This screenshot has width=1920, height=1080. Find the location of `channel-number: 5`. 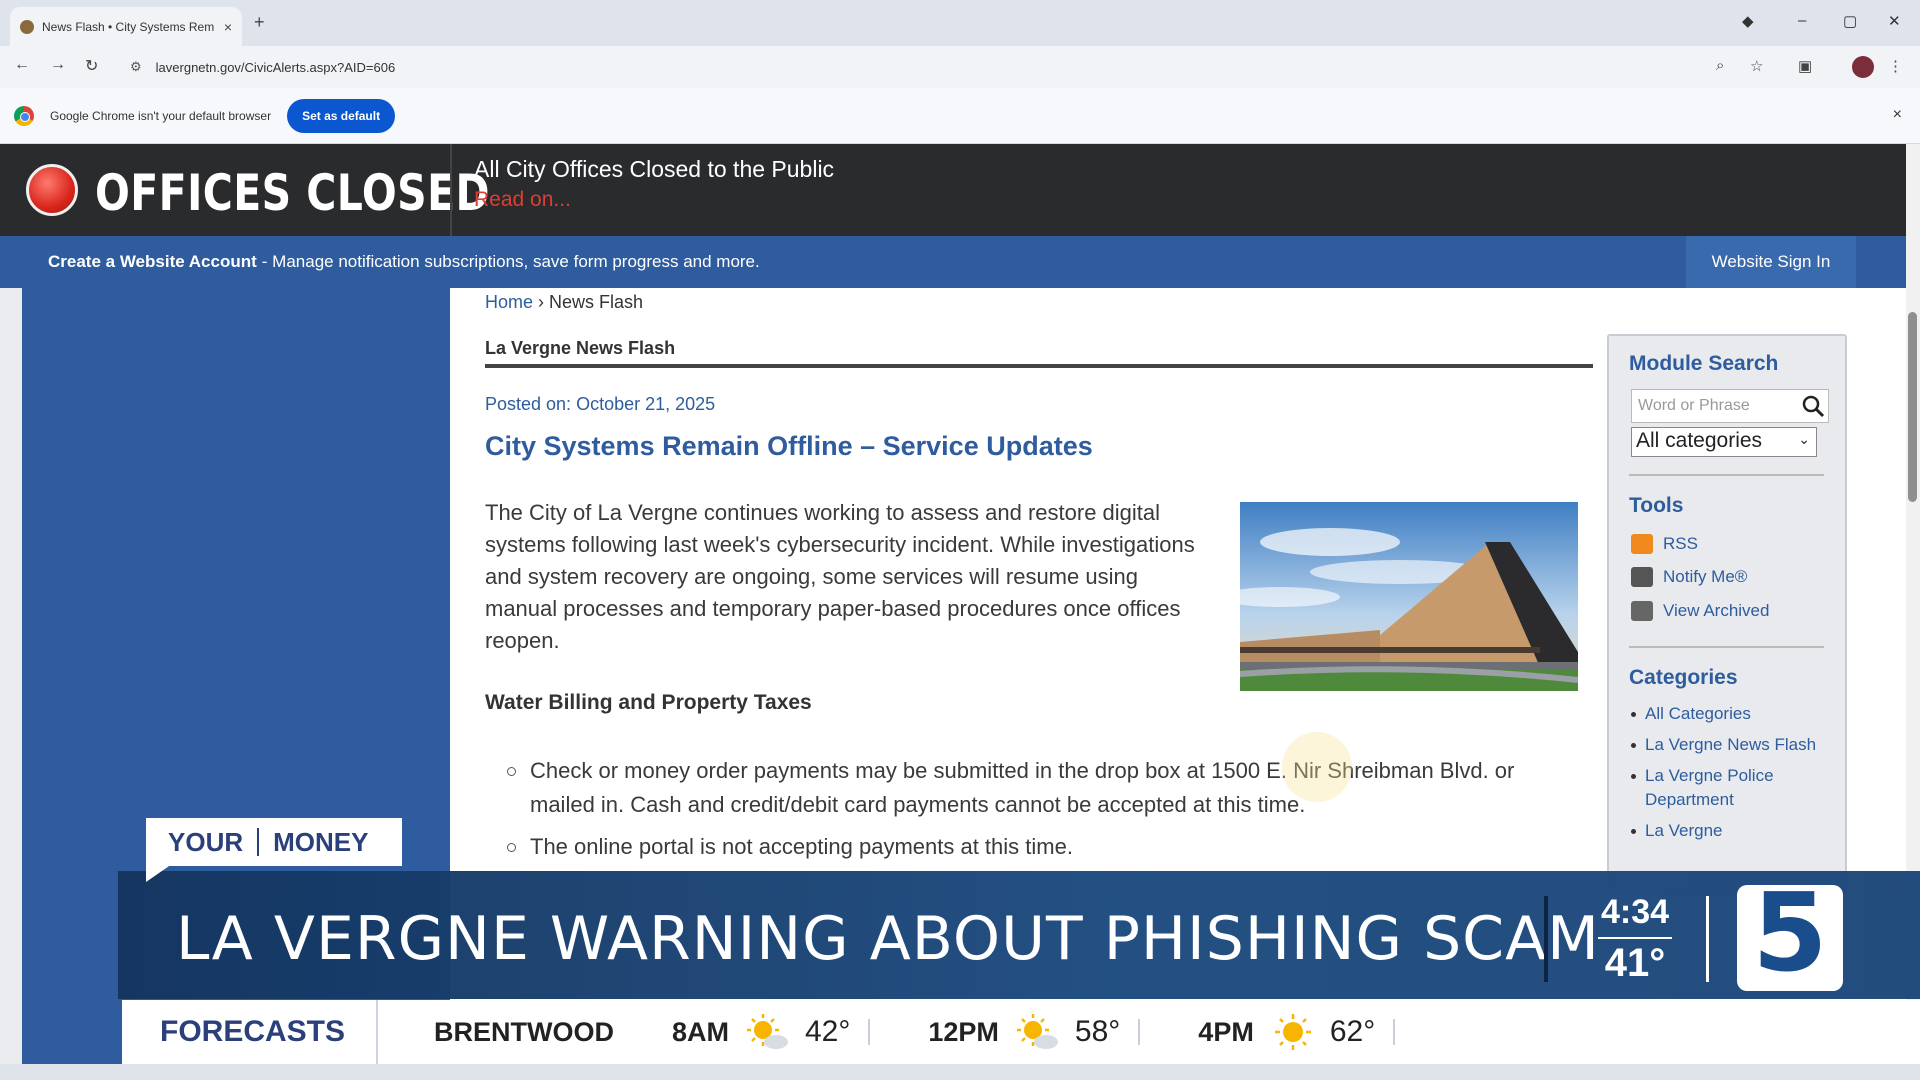

channel-number: 5 is located at coordinates (1790, 933).